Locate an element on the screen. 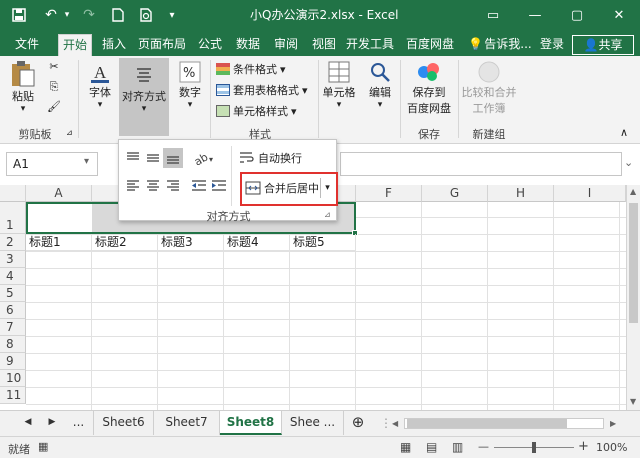 This screenshot has width=640, height=458. top-align-icon is located at coordinates (133, 158).